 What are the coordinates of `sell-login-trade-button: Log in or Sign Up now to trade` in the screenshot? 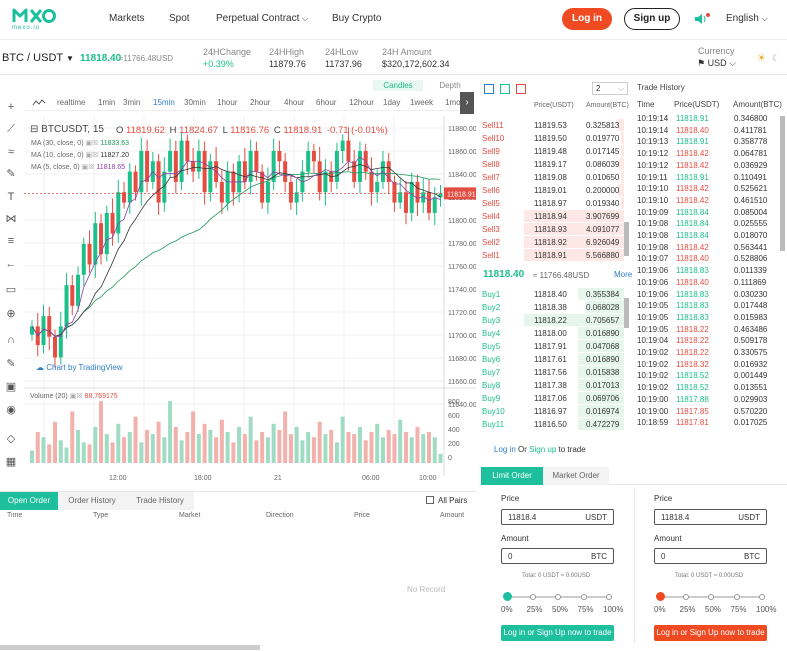 It's located at (710, 633).